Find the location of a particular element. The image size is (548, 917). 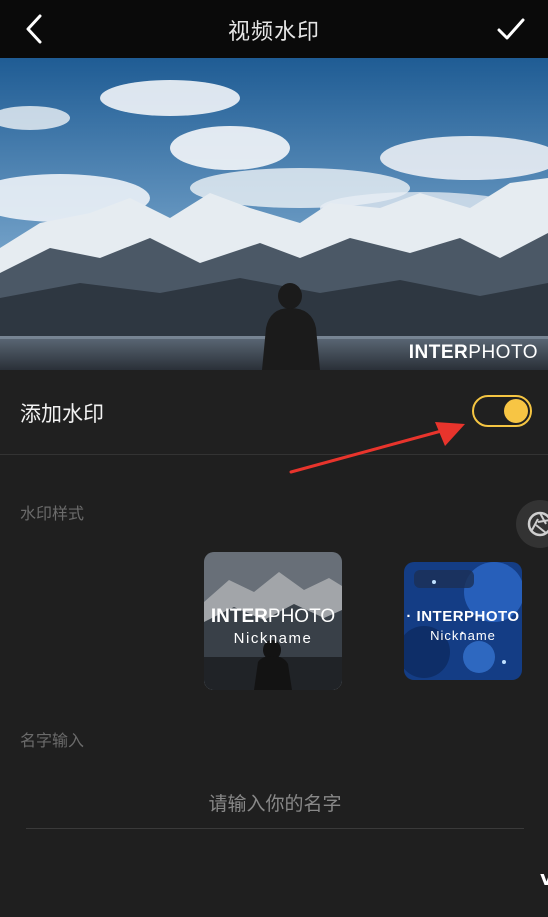

aperture-icon is located at coordinates (537, 524).